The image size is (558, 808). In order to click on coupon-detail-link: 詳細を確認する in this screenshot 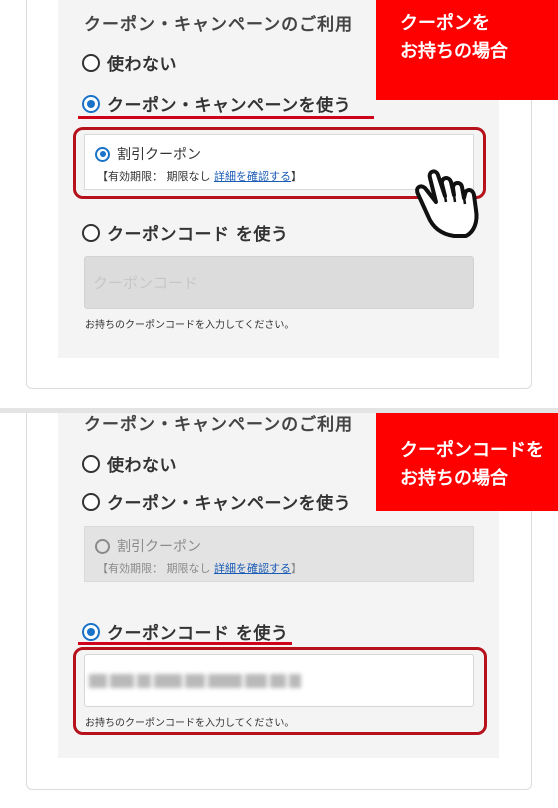, I will do `click(252, 568)`.